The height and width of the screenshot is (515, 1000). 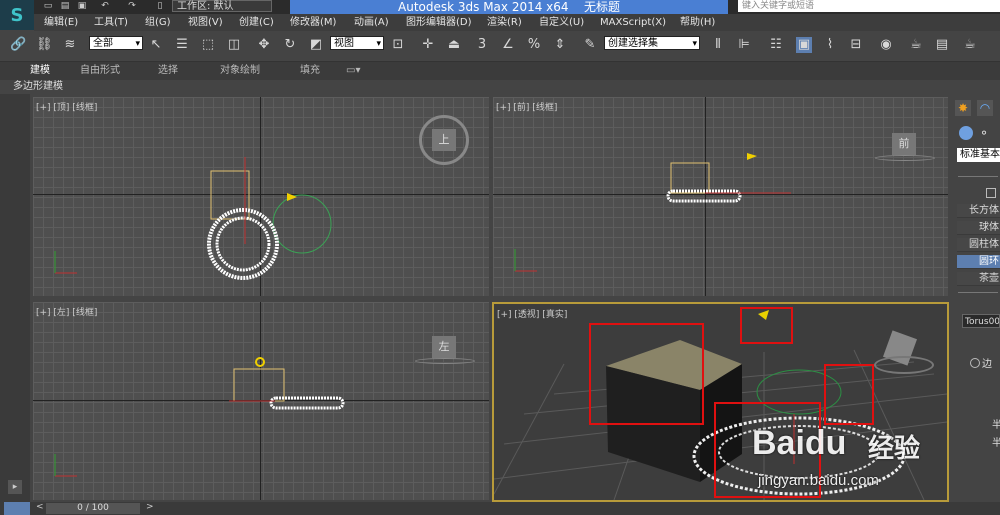 What do you see at coordinates (886, 45) in the screenshot?
I see `material-editor-icon: ◉` at bounding box center [886, 45].